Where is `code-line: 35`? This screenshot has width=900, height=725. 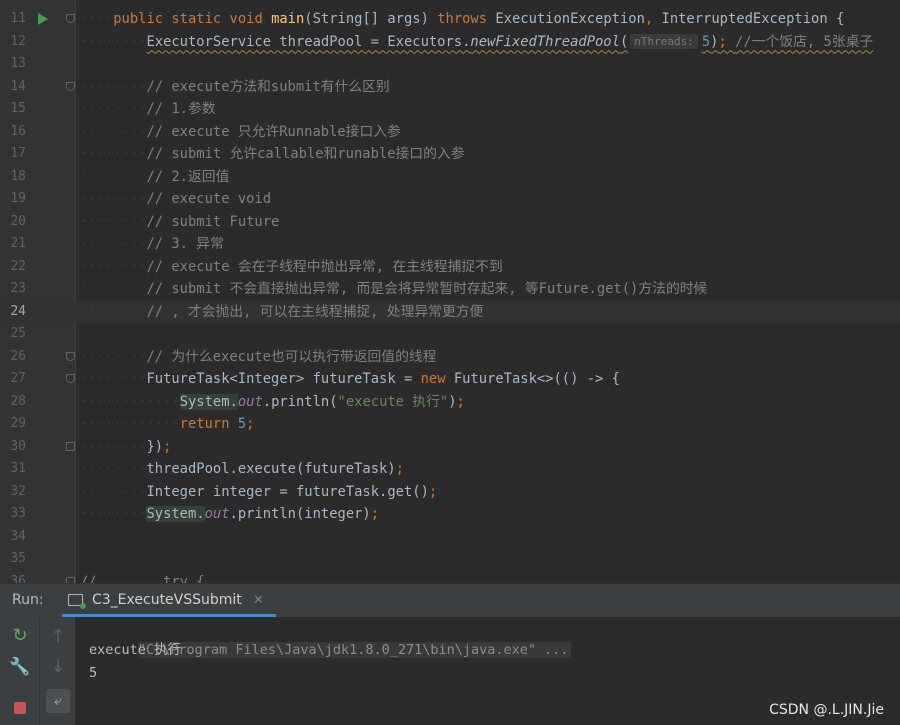 code-line: 35 is located at coordinates (450, 559).